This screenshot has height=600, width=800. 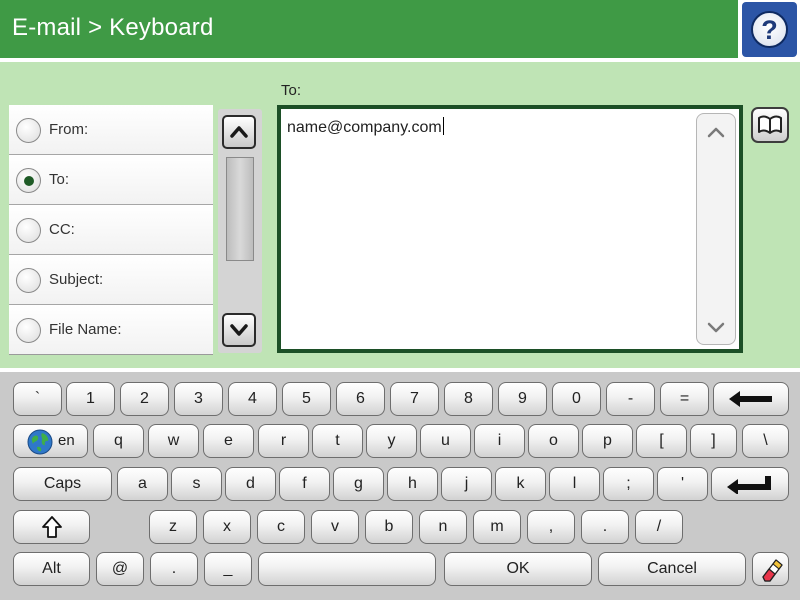 I want to click on key-9: 9, so click(x=522, y=399).